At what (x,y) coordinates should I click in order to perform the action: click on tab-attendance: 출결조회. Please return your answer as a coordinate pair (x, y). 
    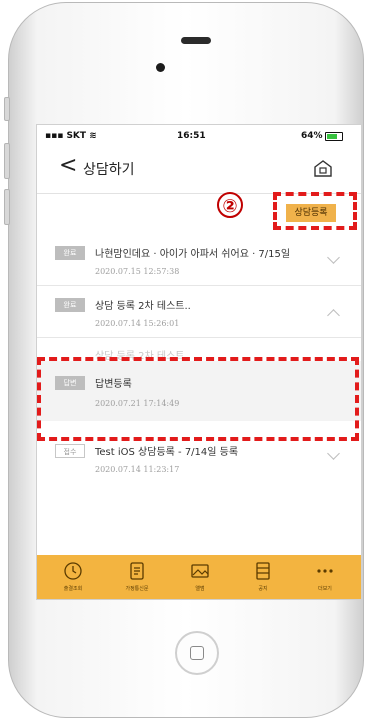
    Looking at the image, I should click on (73, 577).